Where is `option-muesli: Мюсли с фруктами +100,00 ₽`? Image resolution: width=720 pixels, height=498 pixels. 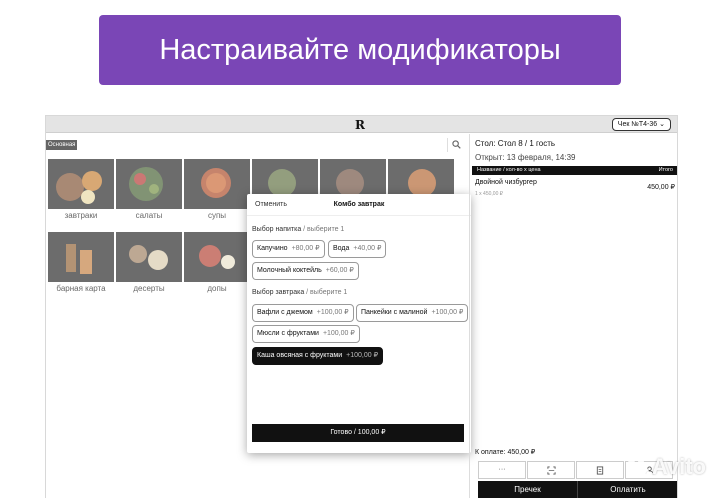 option-muesli: Мюсли с фруктами +100,00 ₽ is located at coordinates (306, 334).